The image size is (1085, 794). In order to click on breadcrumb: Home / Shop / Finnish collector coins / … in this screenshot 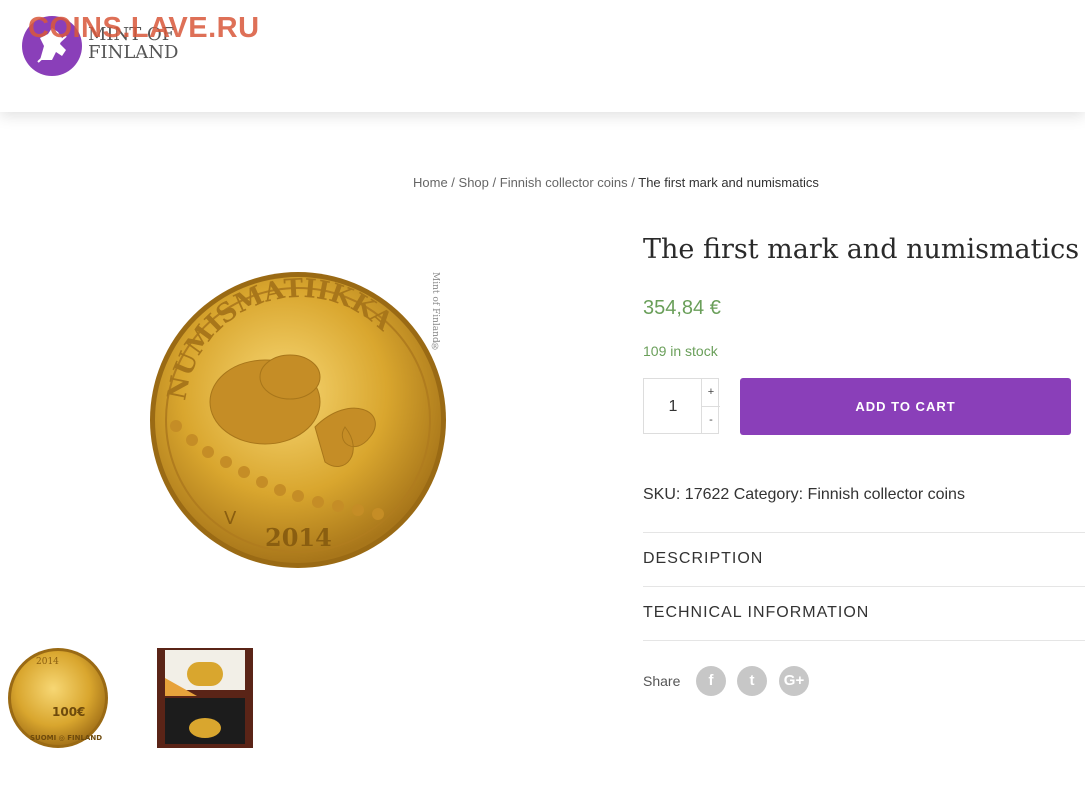, I will do `click(616, 182)`.